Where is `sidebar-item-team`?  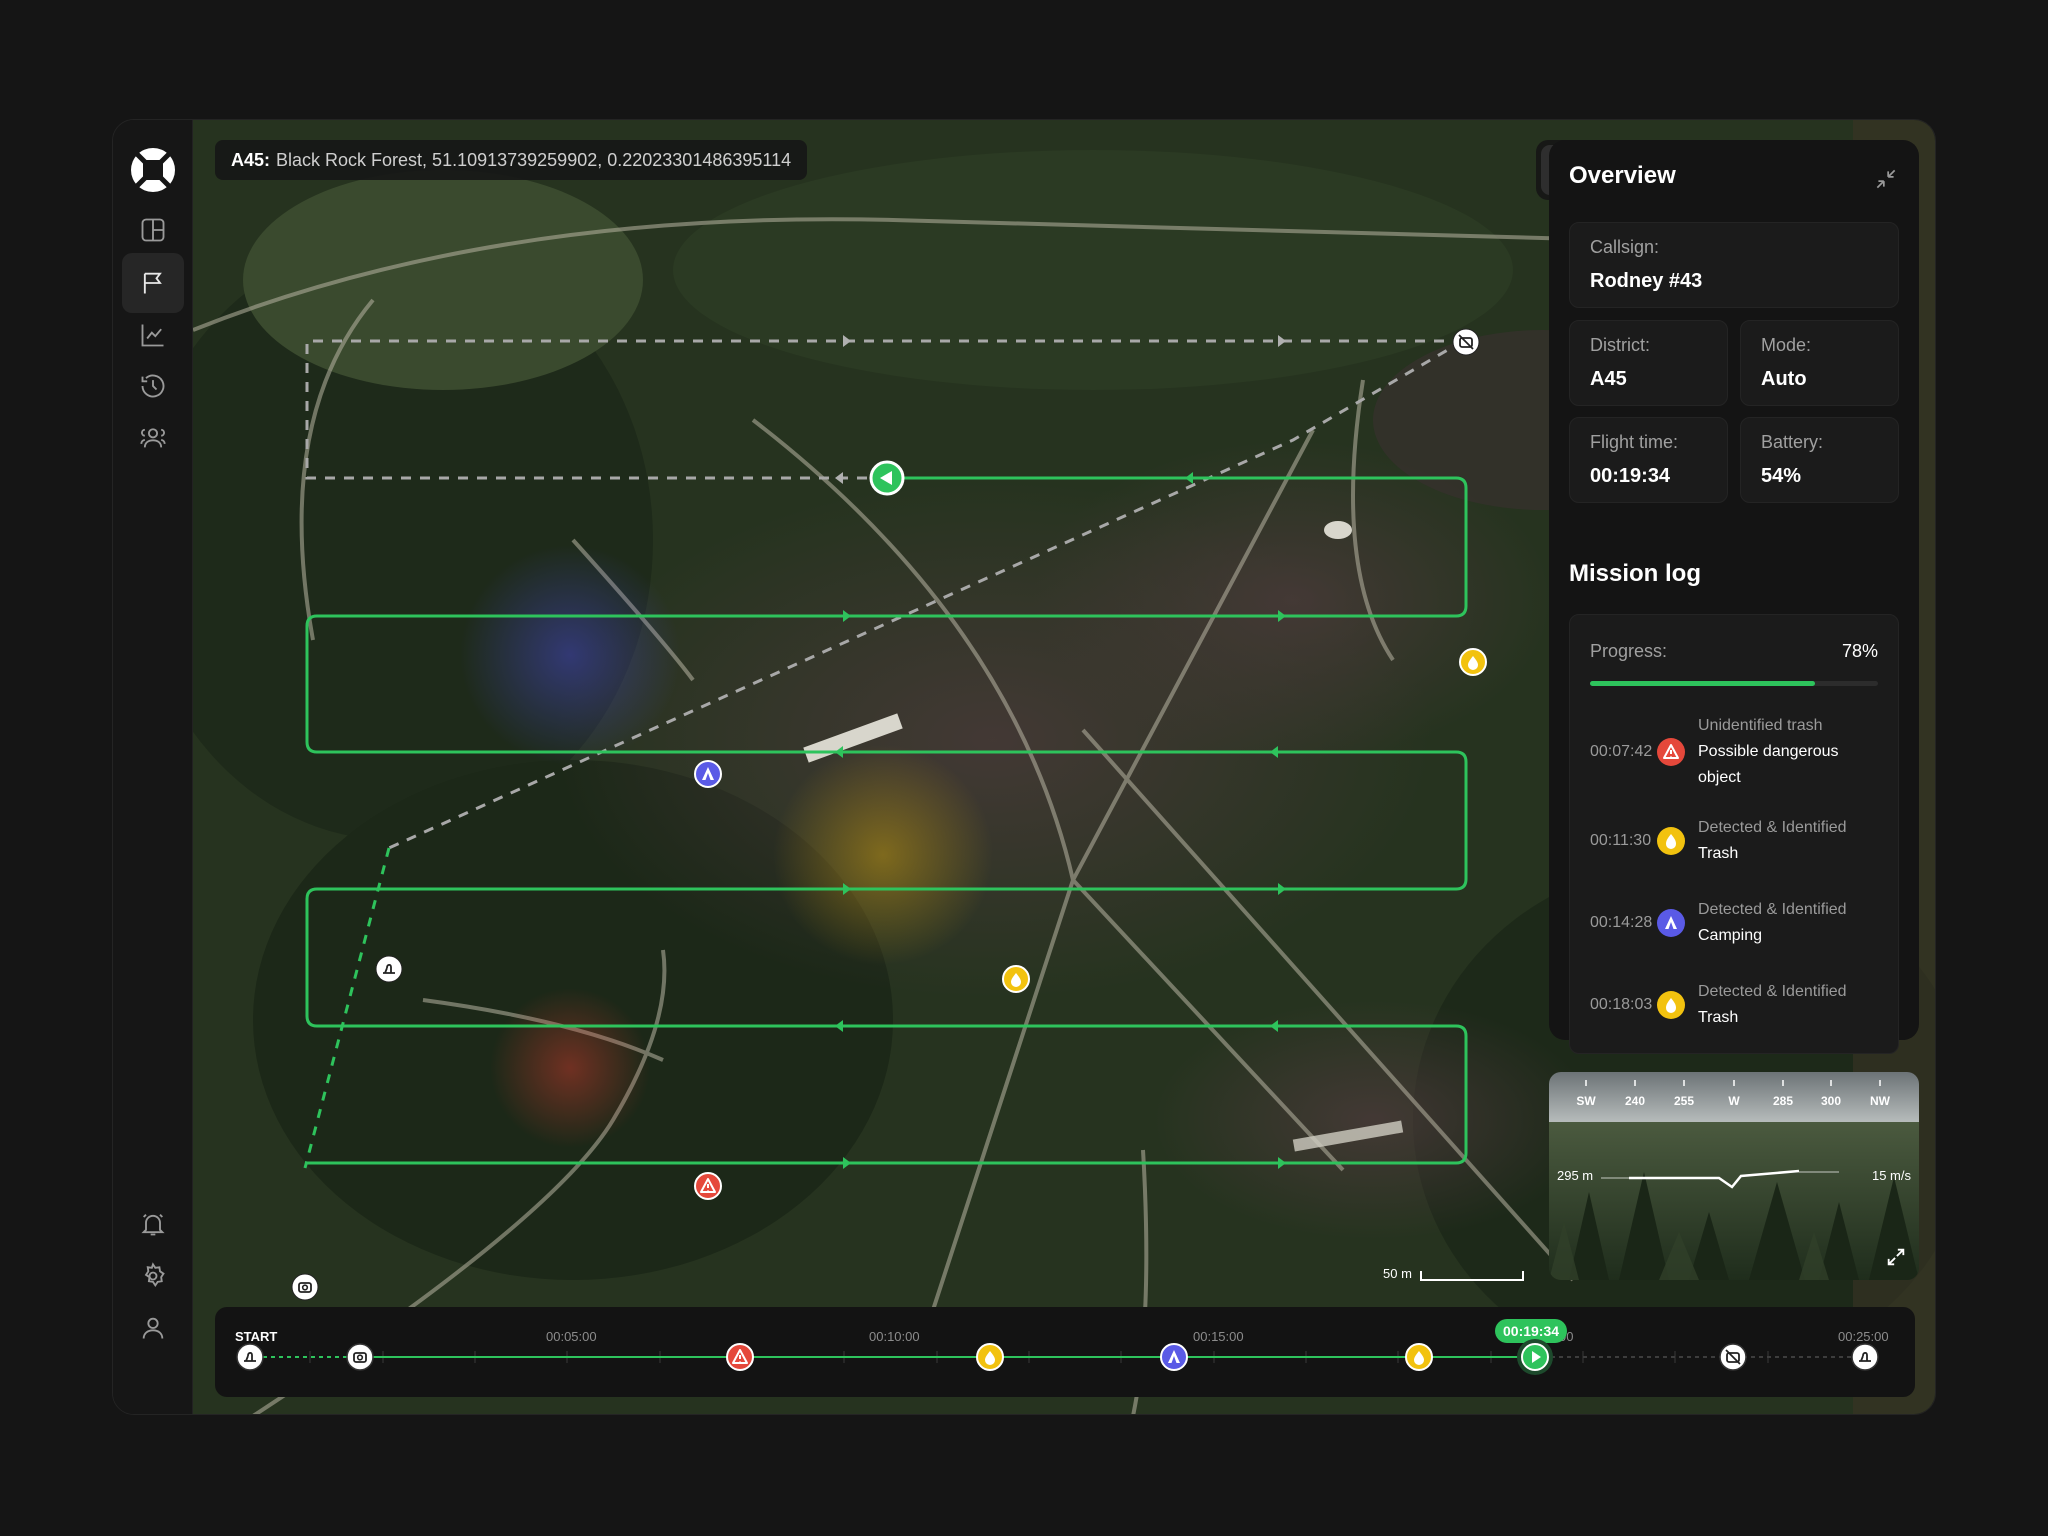
sidebar-item-team is located at coordinates (153, 438).